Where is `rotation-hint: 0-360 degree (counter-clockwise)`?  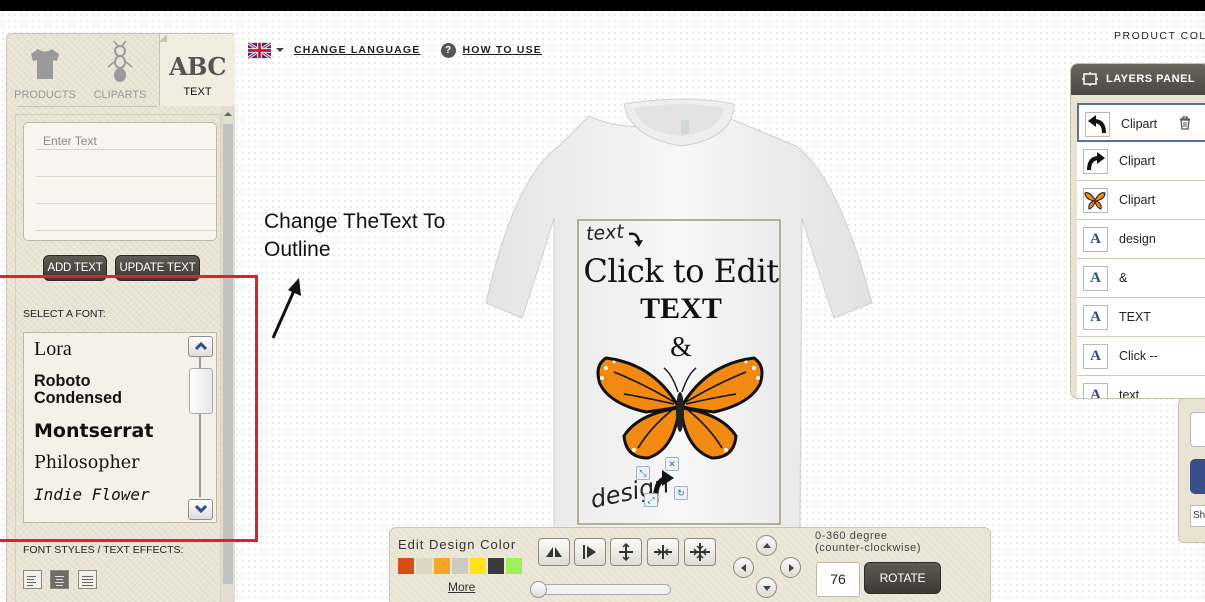
rotation-hint: 0-360 degree (counter-clockwise) is located at coordinates (868, 542).